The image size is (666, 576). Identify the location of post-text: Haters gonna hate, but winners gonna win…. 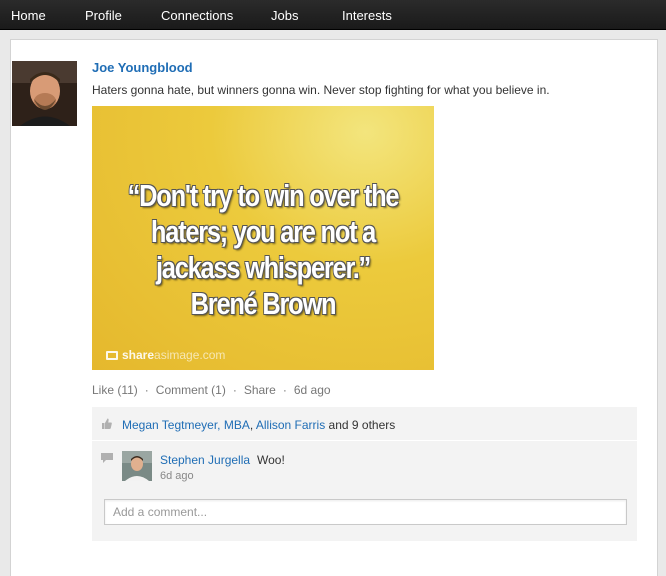
(321, 90).